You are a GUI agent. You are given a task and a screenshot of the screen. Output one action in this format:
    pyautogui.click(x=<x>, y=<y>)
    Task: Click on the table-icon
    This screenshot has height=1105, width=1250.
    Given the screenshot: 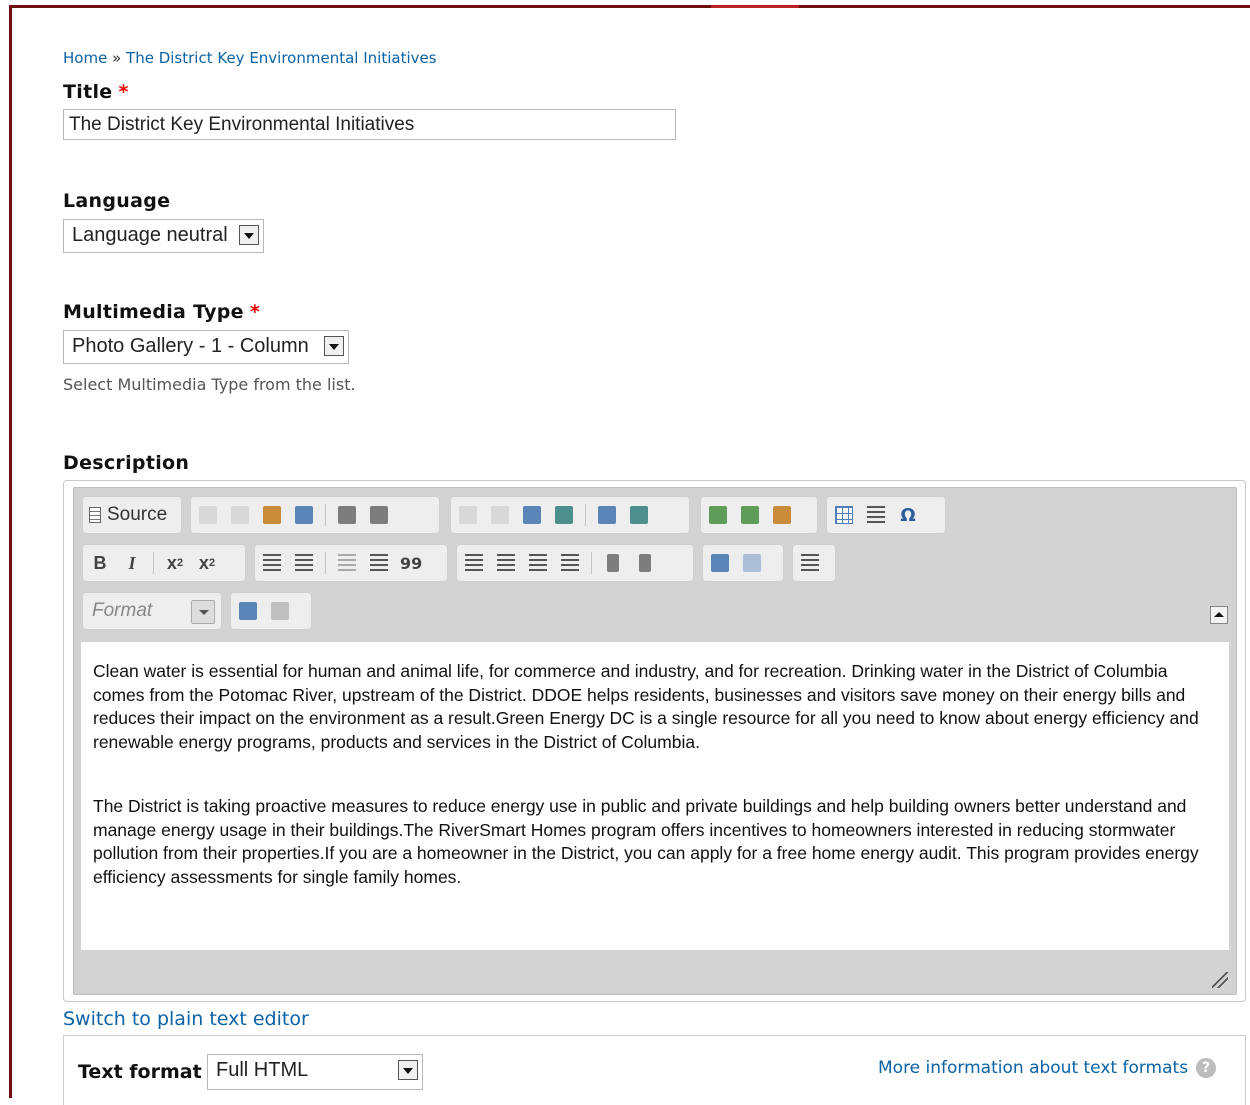 What is the action you would take?
    pyautogui.click(x=844, y=515)
    